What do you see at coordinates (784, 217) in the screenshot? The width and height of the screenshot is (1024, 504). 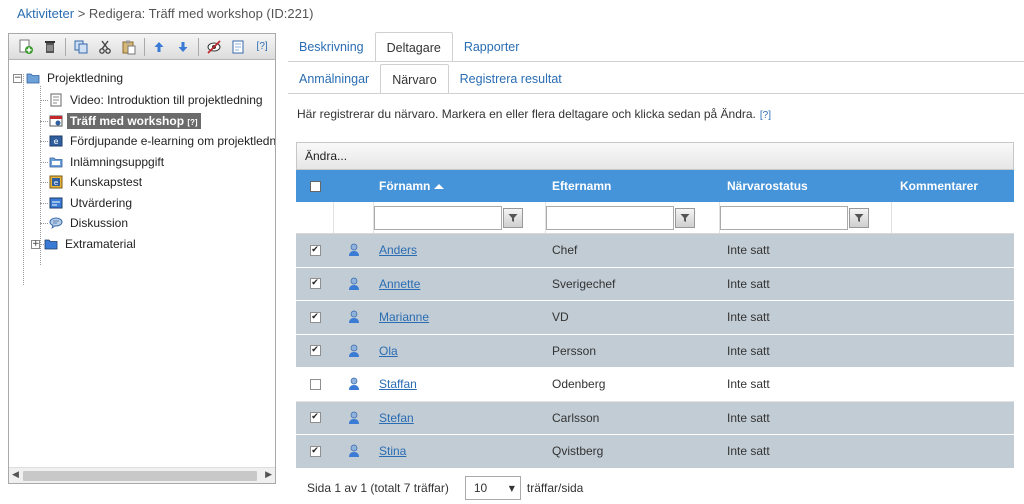 I see `filter-status-input` at bounding box center [784, 217].